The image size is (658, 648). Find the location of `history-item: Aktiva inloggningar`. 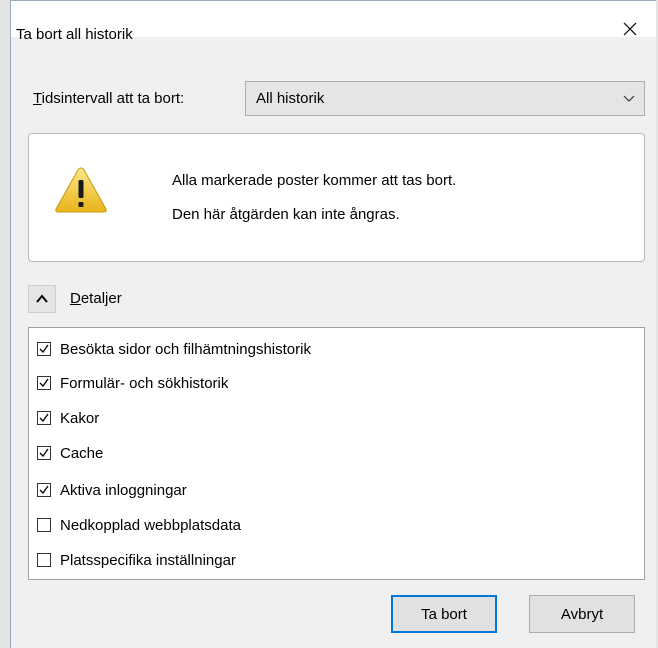

history-item: Aktiva inloggningar is located at coordinates (112, 490).